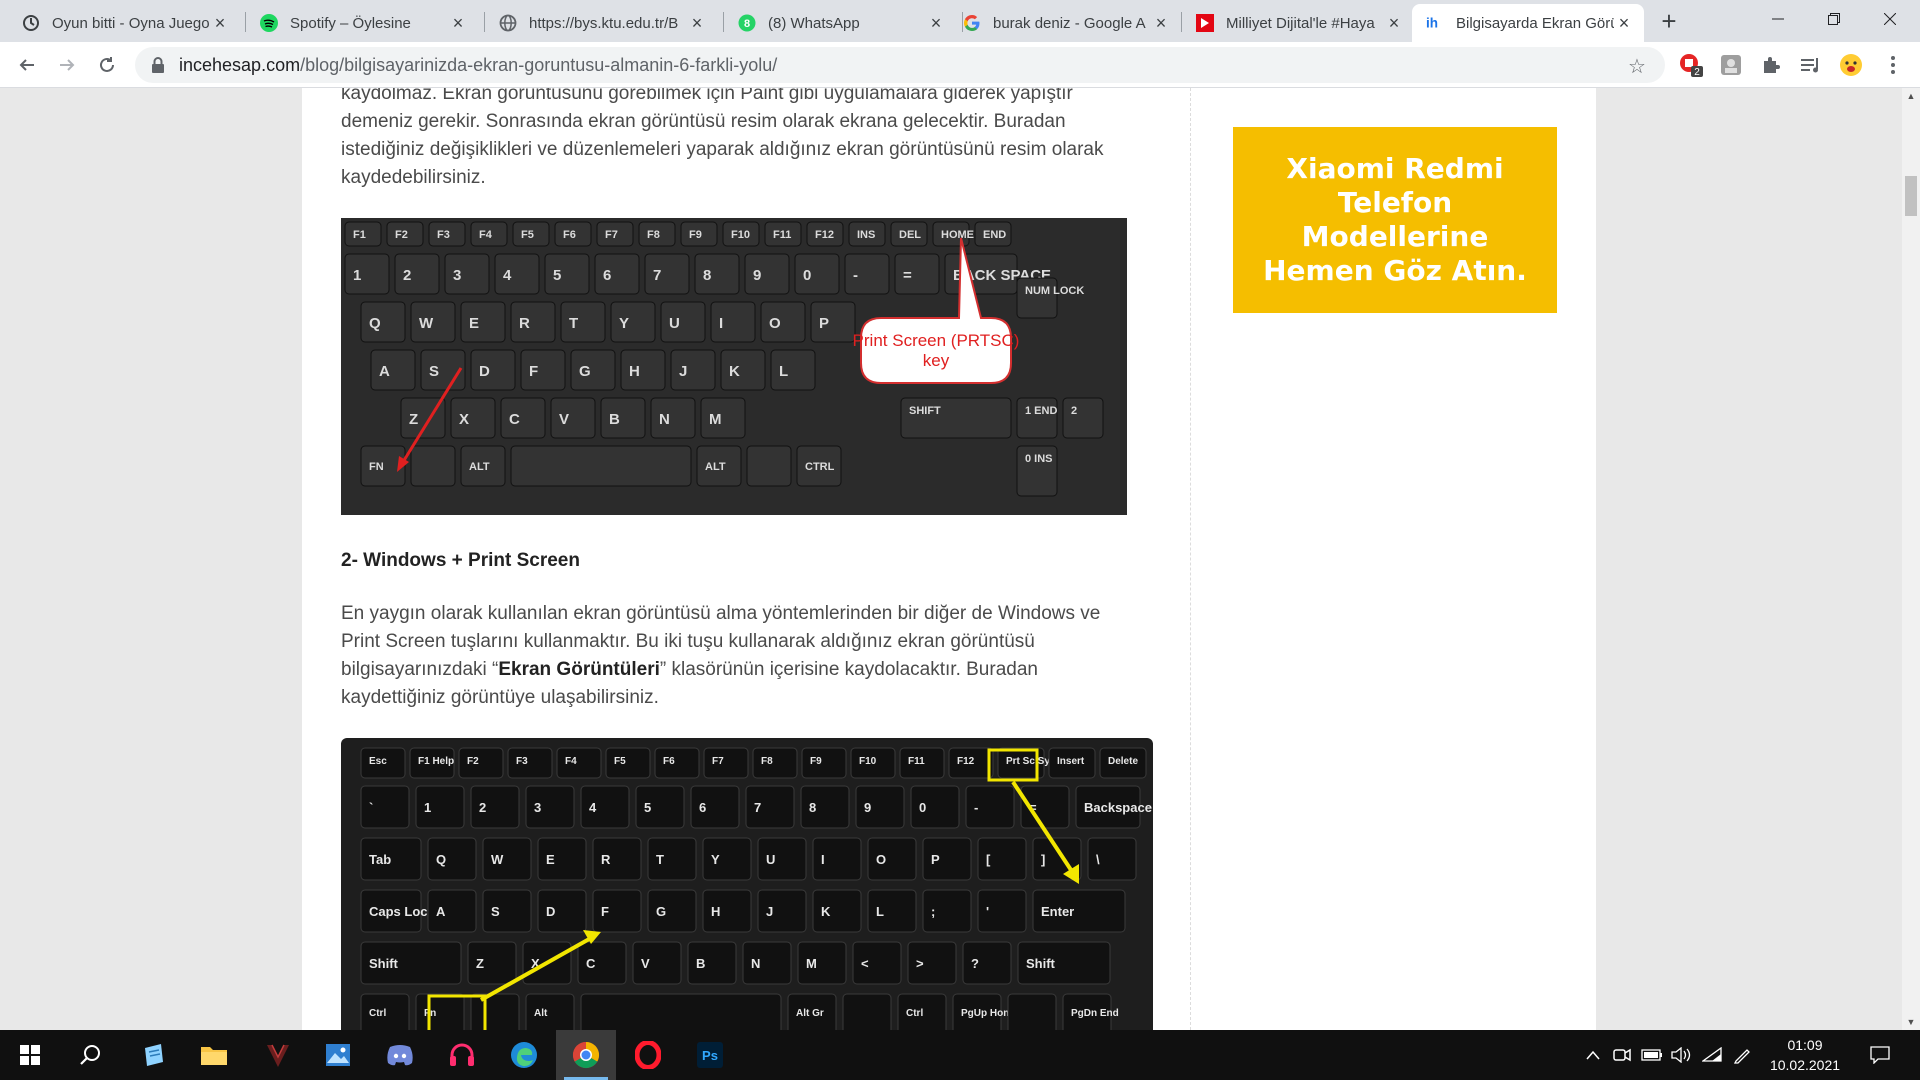 Image resolution: width=1920 pixels, height=1080 pixels. I want to click on taskbar-app-opera, so click(648, 1055).